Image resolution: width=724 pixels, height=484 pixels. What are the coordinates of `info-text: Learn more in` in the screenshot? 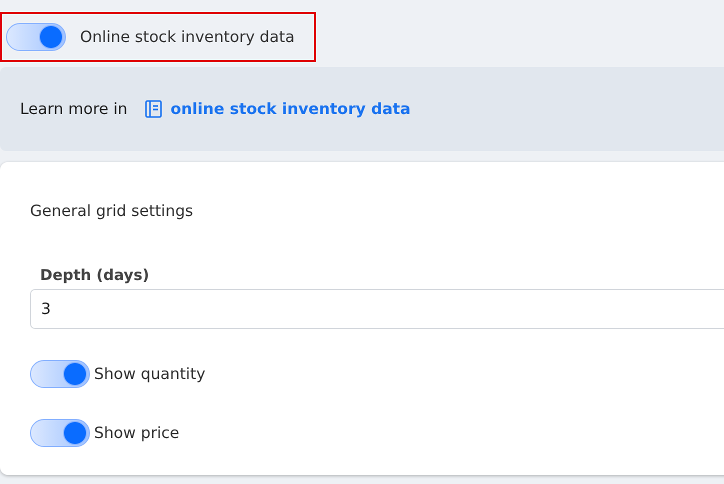 It's located at (74, 109).